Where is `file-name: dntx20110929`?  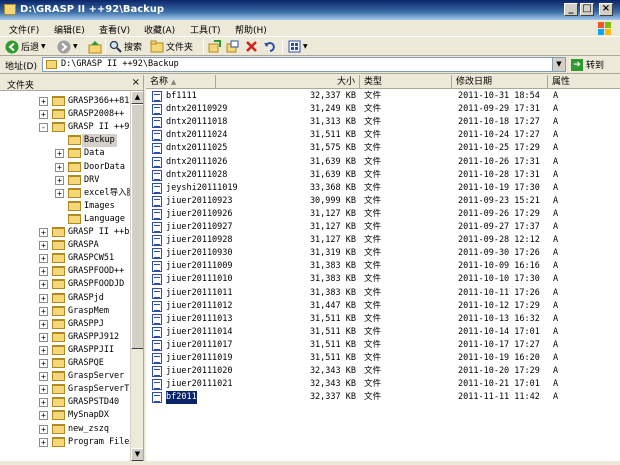
file-name: dntx20110929 is located at coordinates (197, 109).